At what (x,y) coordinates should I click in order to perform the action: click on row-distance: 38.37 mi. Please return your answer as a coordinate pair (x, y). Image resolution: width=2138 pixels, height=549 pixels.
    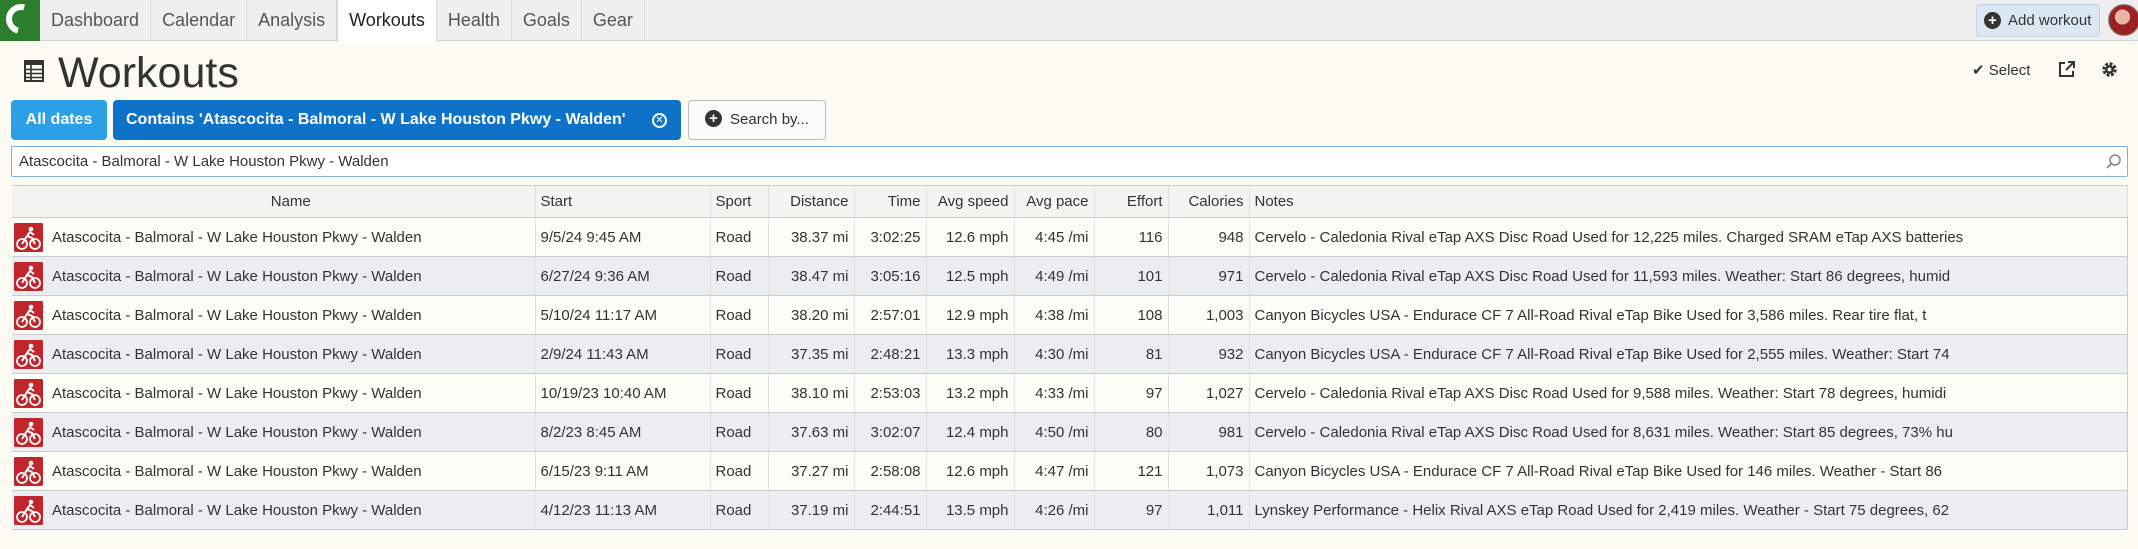
    Looking at the image, I should click on (811, 237).